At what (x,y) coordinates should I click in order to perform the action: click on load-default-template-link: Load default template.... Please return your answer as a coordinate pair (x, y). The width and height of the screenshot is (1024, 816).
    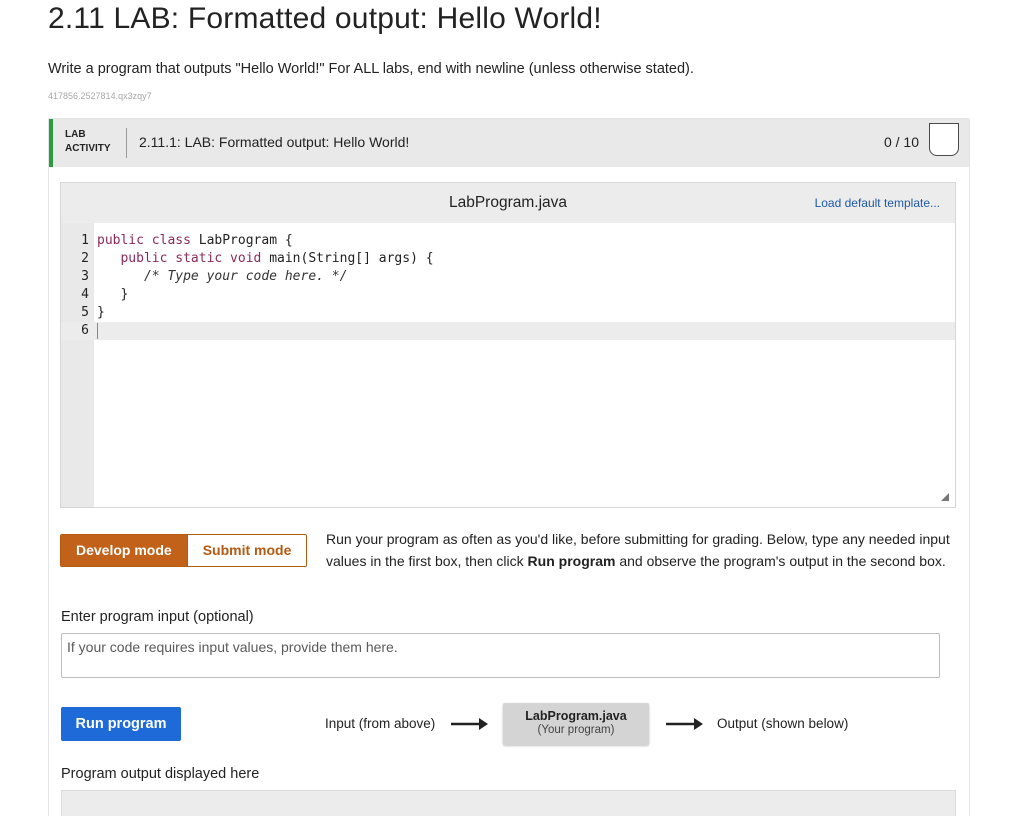
    Looking at the image, I should click on (877, 203).